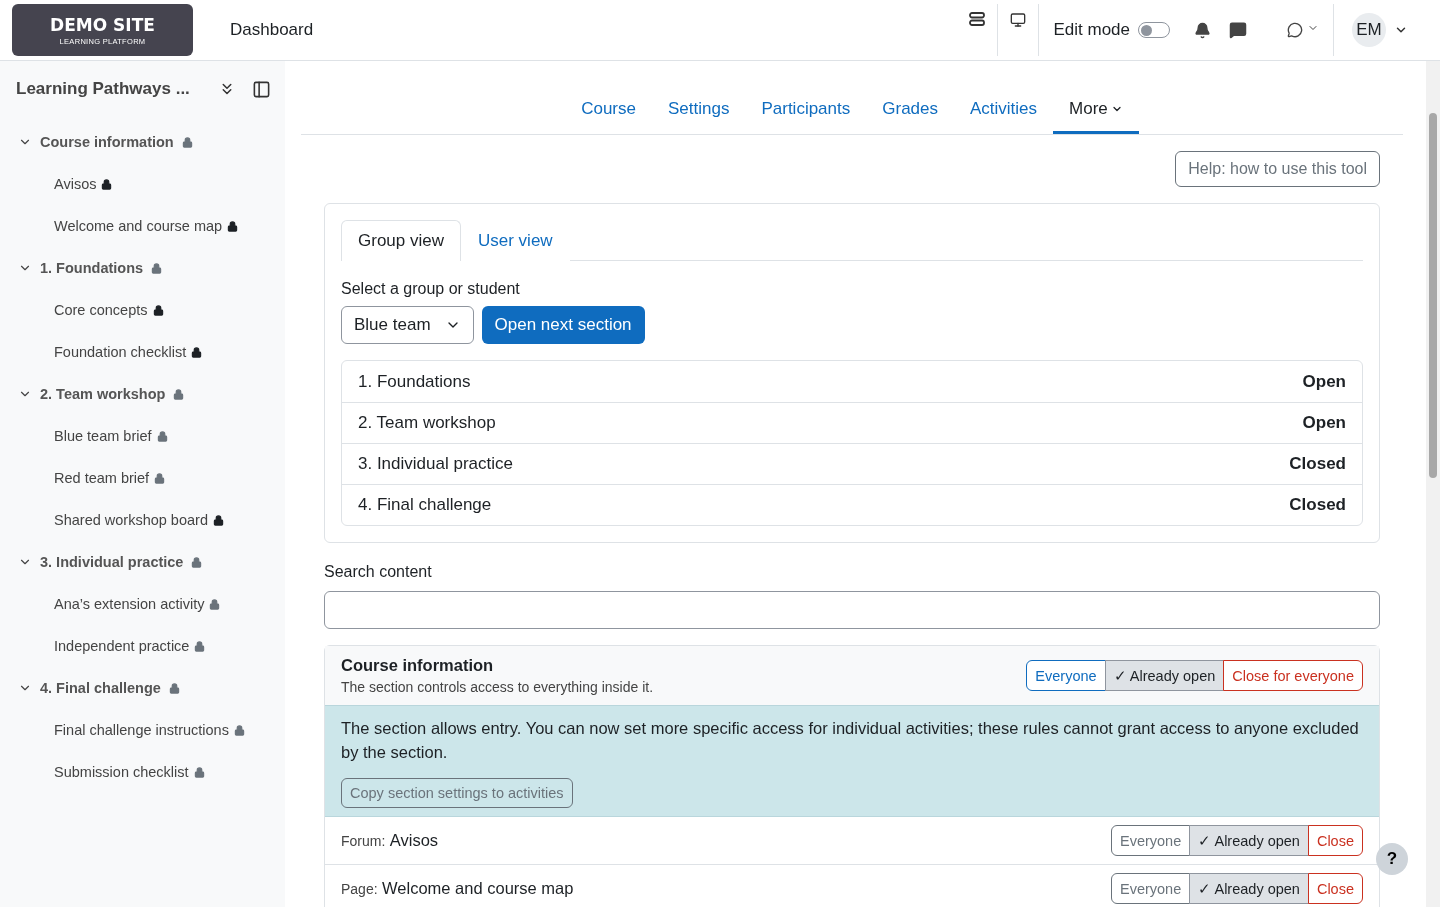  Describe the element at coordinates (101, 310) in the screenshot. I see `sidebar-item: Core concepts` at that location.